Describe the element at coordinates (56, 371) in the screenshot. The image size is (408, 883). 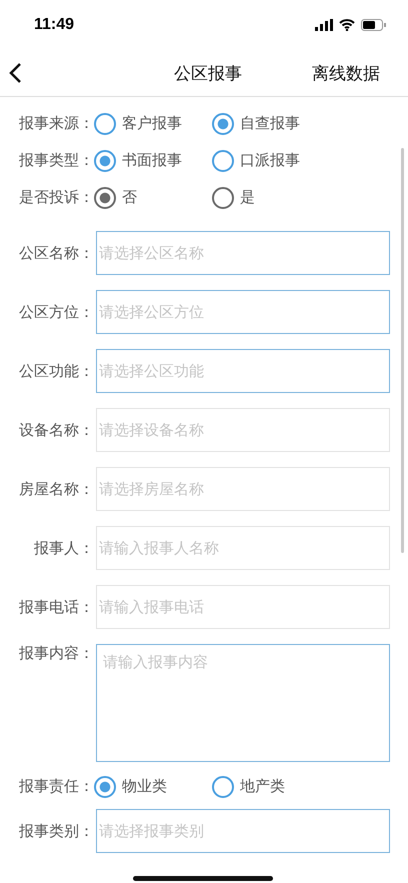
I see `field-label: 公区功能：` at that location.